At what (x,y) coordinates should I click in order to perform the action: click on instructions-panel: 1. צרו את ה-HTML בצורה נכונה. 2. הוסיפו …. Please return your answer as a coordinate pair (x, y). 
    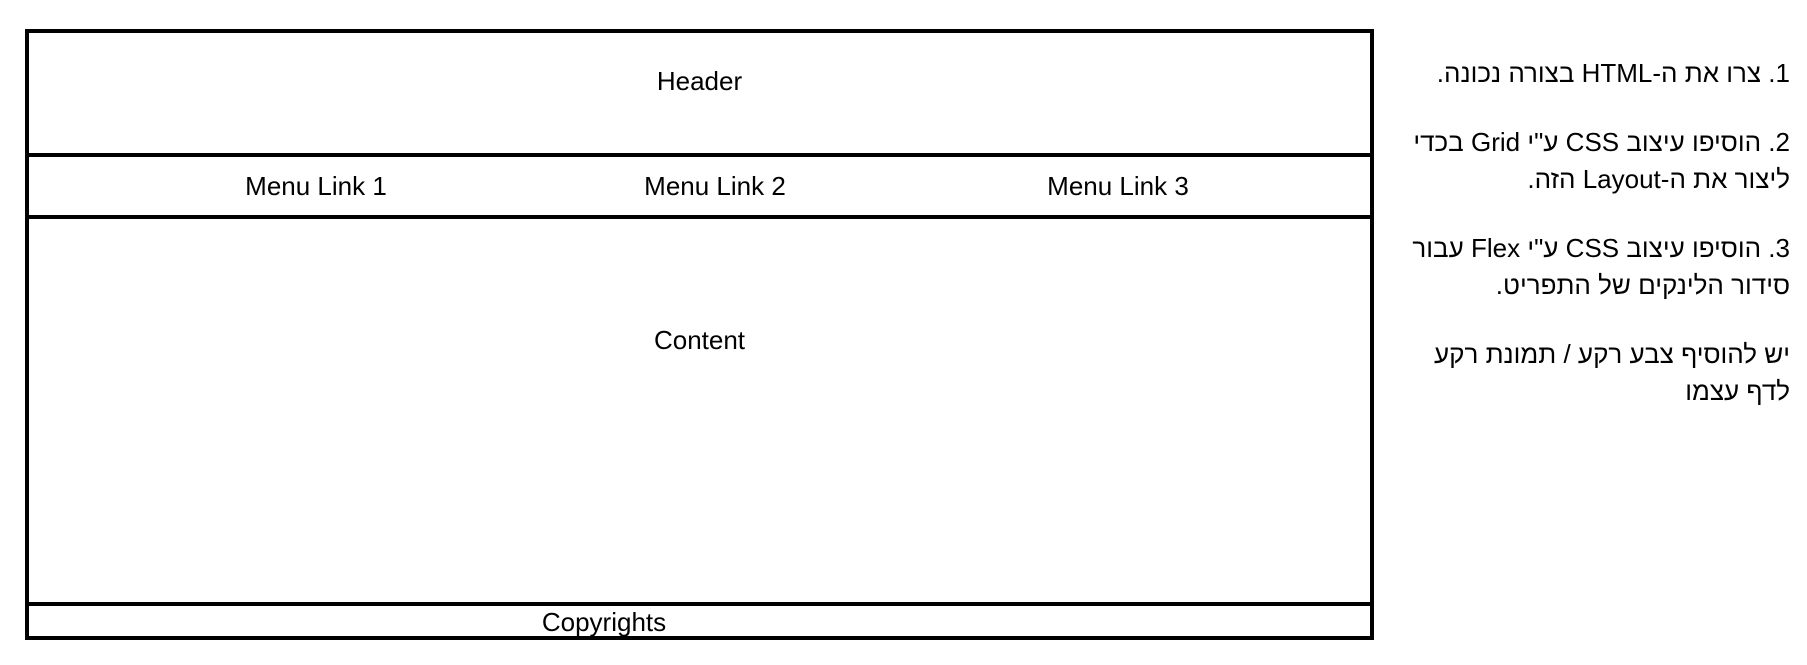
    Looking at the image, I should click on (1587, 248).